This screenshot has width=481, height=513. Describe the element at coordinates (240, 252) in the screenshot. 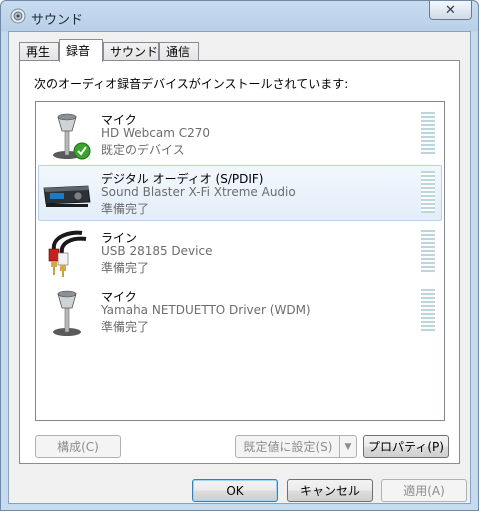

I see `device-item-line-in: ライン USB 28185 Device 準備完了` at that location.